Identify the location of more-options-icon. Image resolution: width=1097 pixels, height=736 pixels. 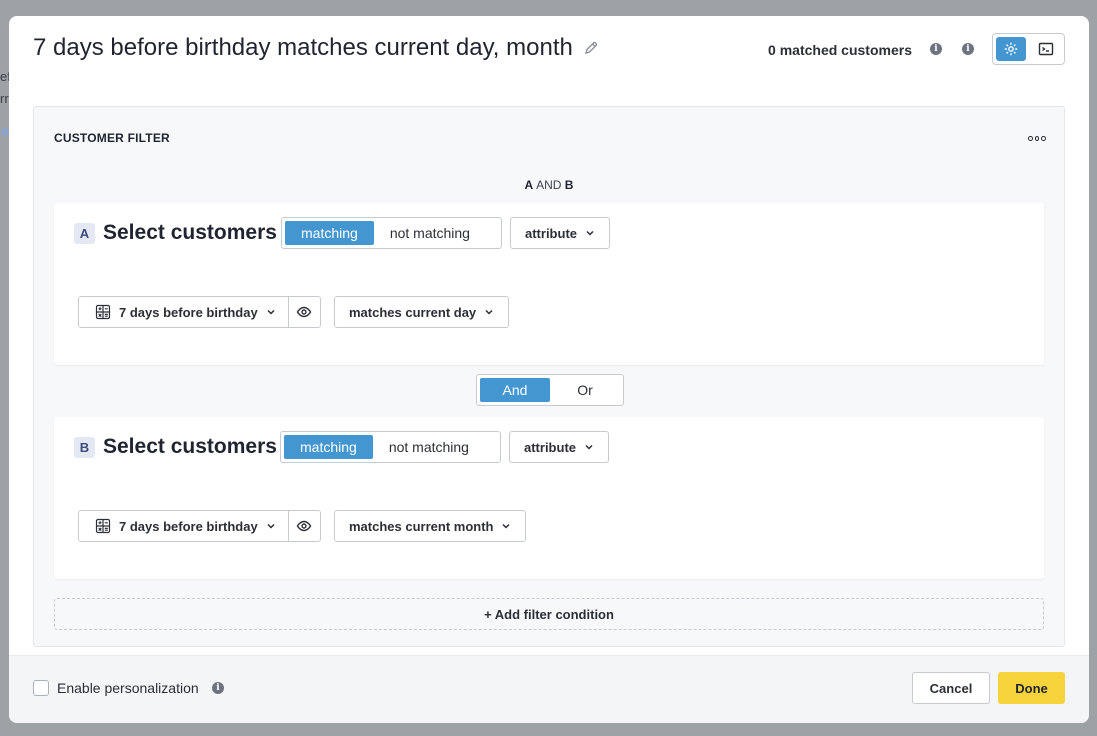
(1037, 138).